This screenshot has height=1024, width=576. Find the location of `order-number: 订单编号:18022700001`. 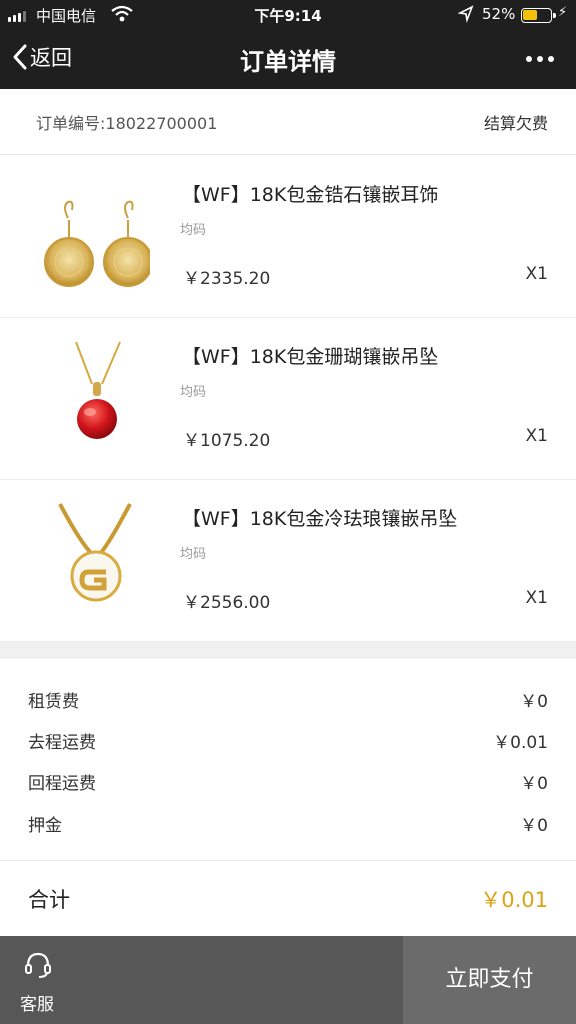

order-number: 订单编号:18022700001 is located at coordinates (127, 123).